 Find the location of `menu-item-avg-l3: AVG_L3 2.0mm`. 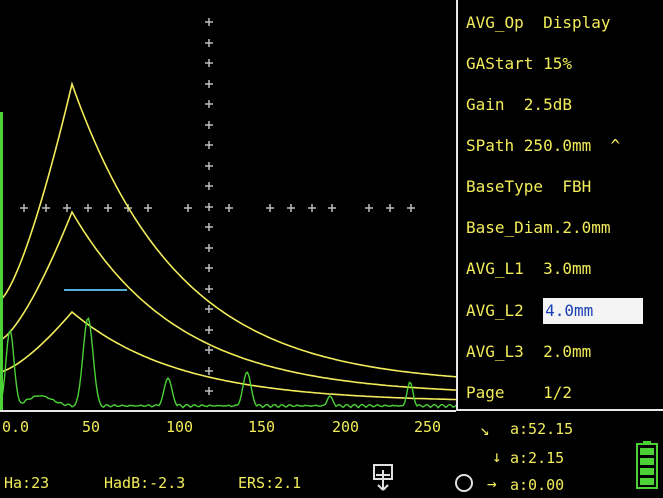

menu-item-avg-l3: AVG_L3 2.0mm is located at coordinates (563, 352).